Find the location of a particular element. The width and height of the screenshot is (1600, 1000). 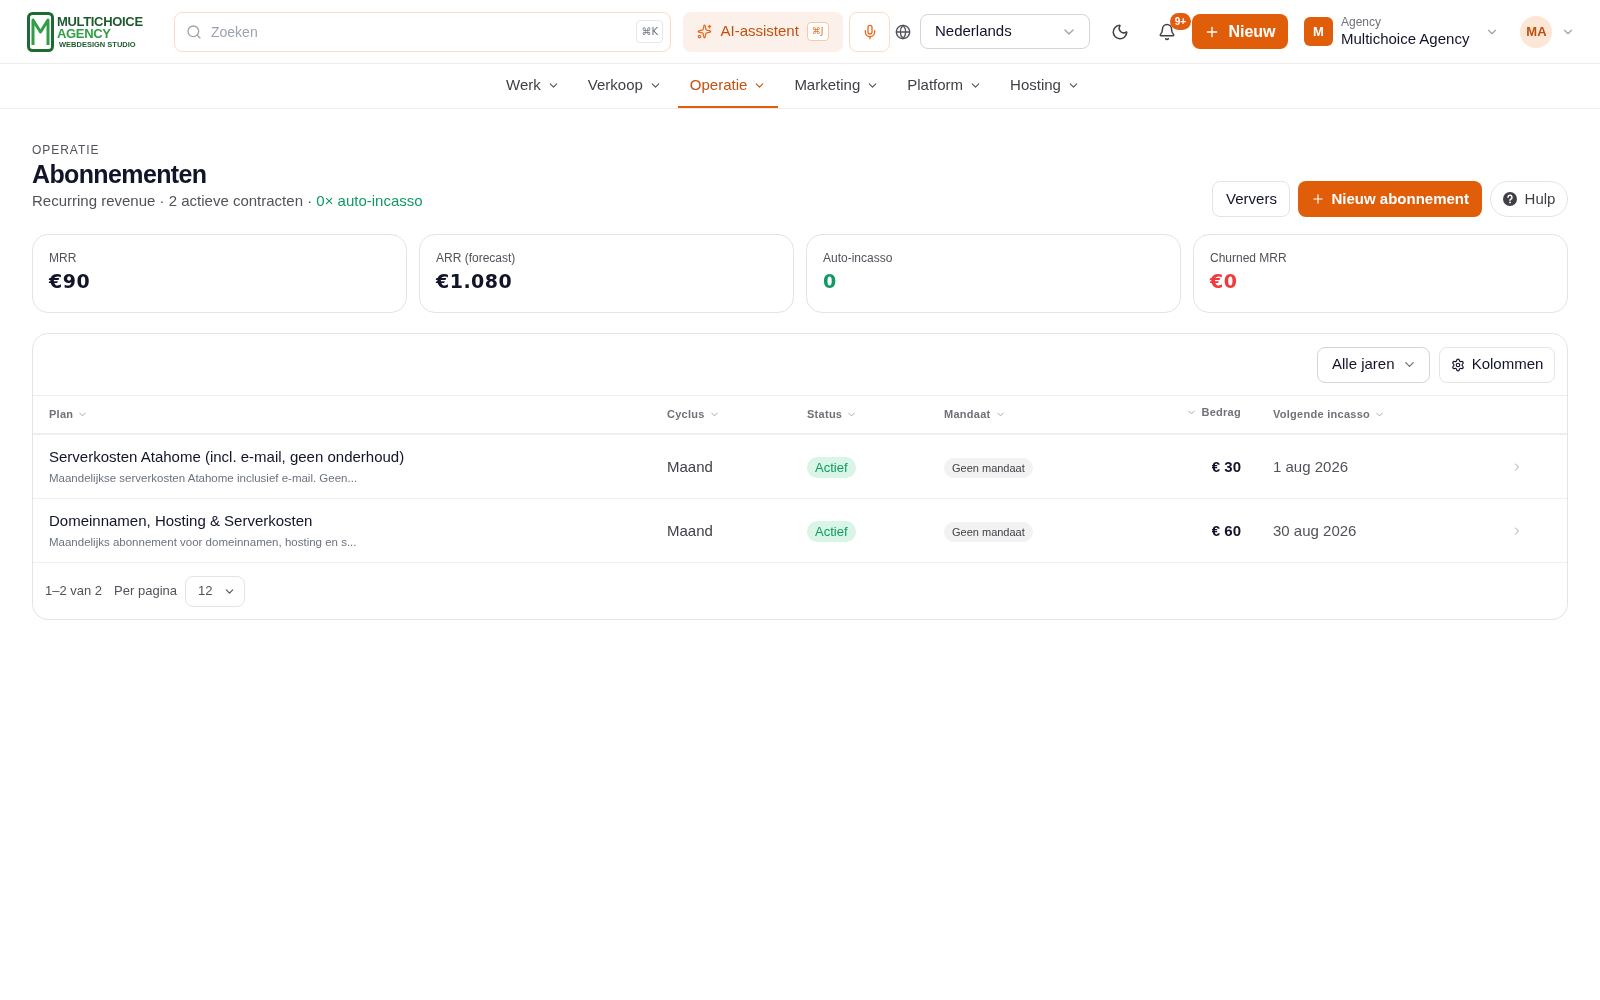

workspace-avatar: M is located at coordinates (1318, 31).